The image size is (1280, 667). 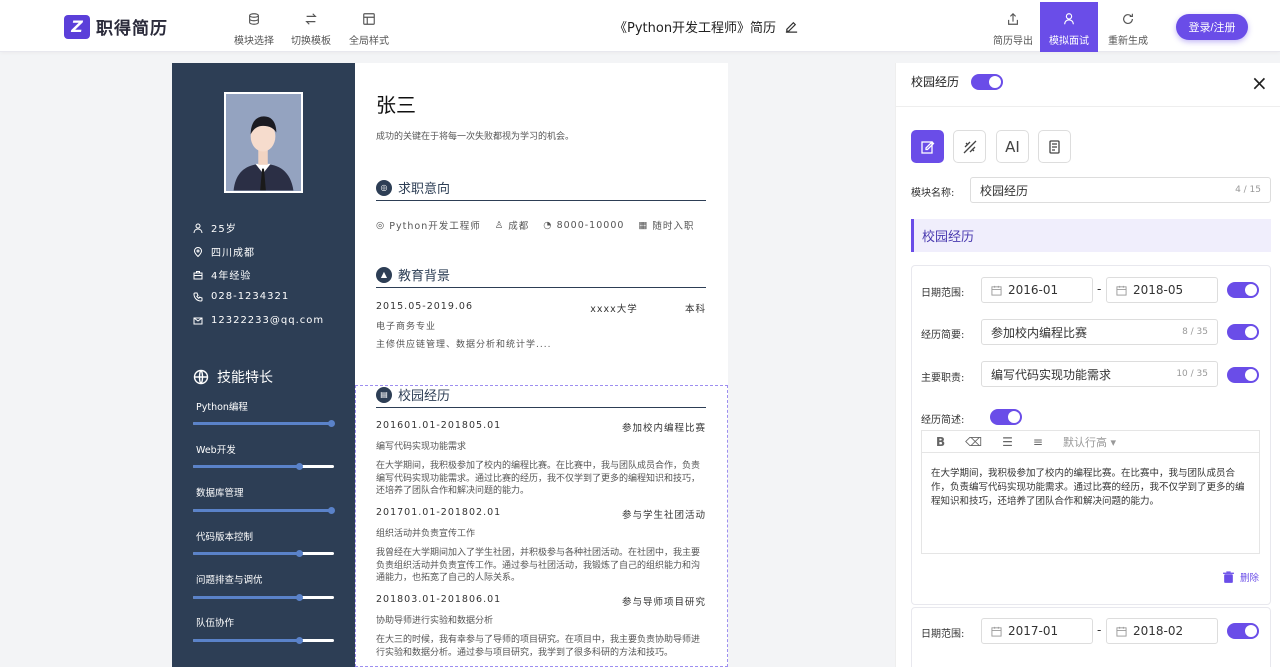 I want to click on skill-bar, so click(x=264, y=510).